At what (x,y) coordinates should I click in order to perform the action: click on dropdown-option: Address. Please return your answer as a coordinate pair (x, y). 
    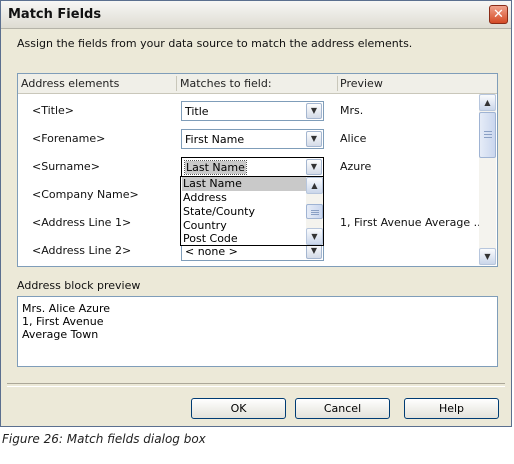
    Looking at the image, I should click on (244, 198).